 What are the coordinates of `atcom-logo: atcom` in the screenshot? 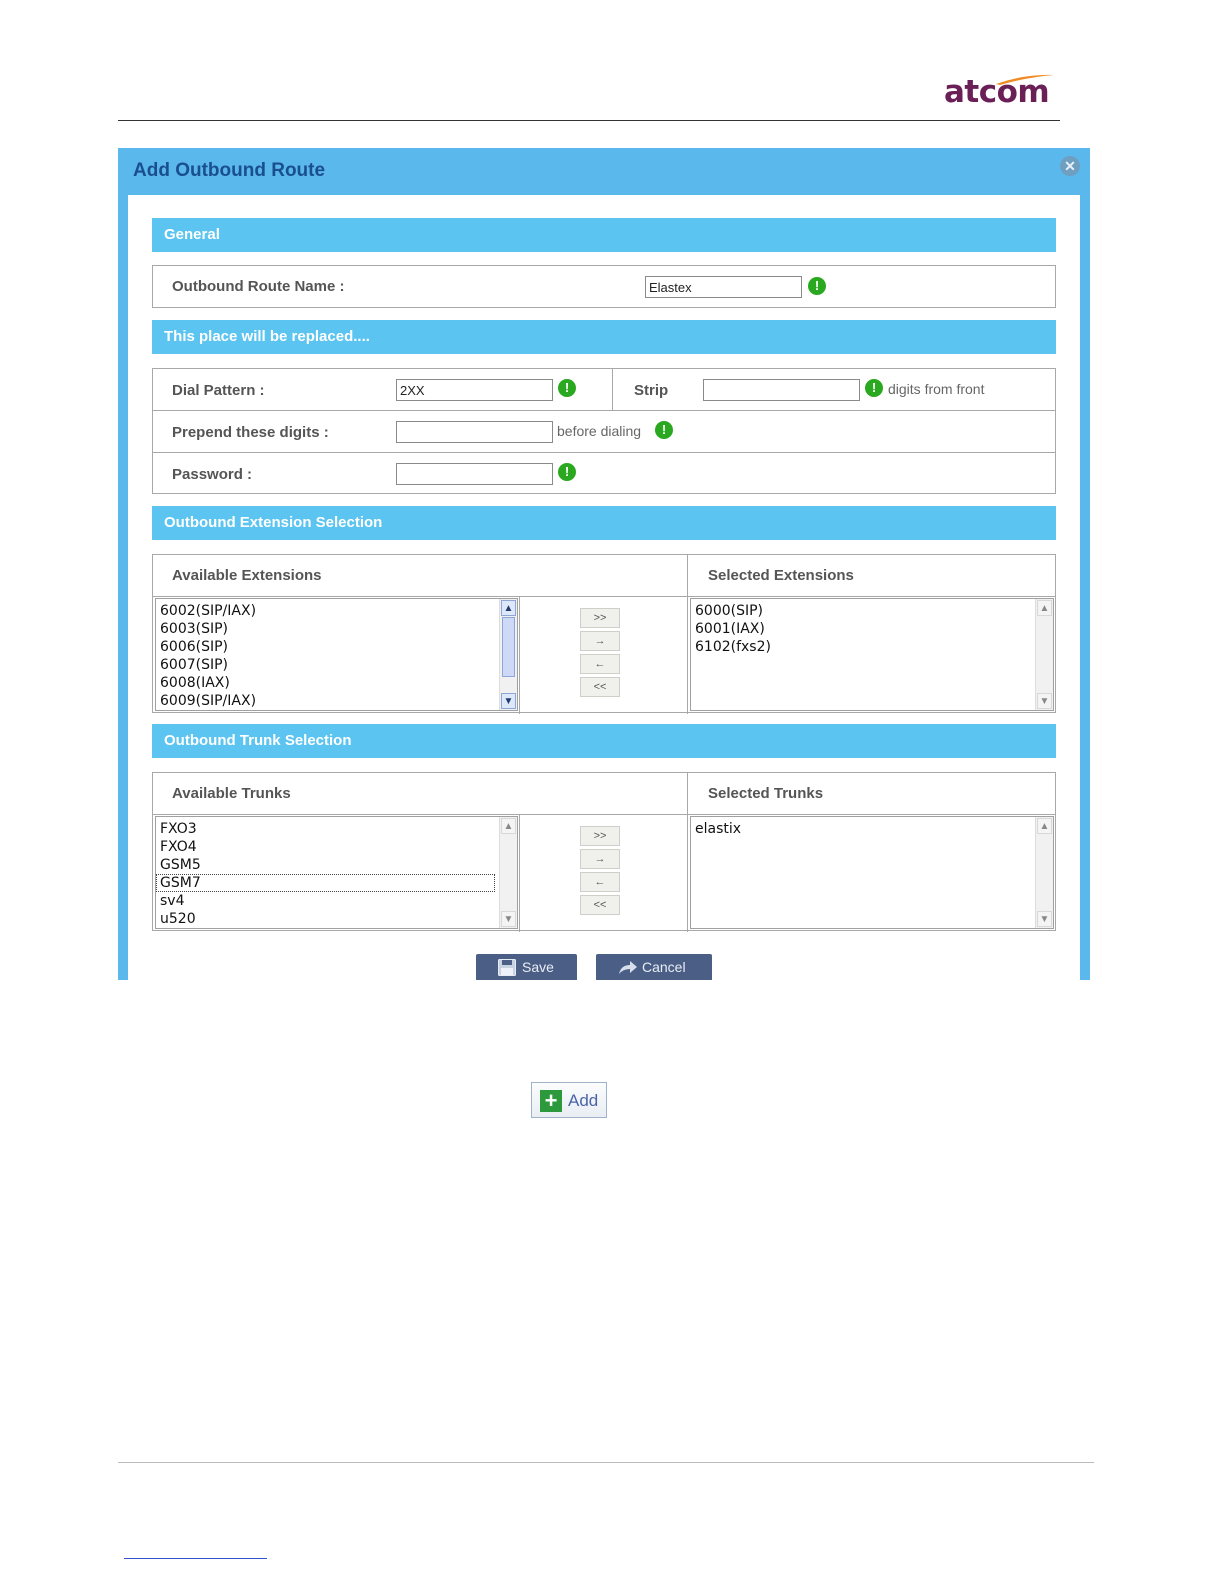 It's located at (1001, 92).